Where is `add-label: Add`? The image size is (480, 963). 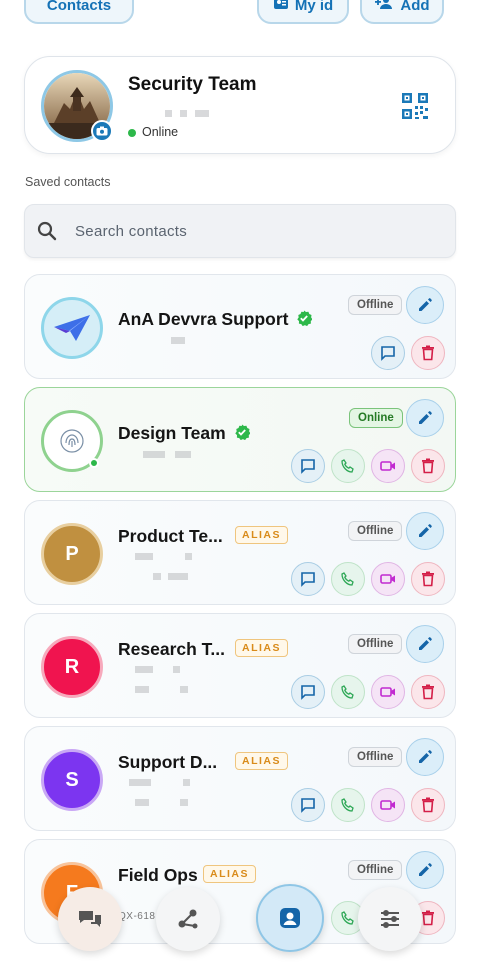 add-label: Add is located at coordinates (415, 7).